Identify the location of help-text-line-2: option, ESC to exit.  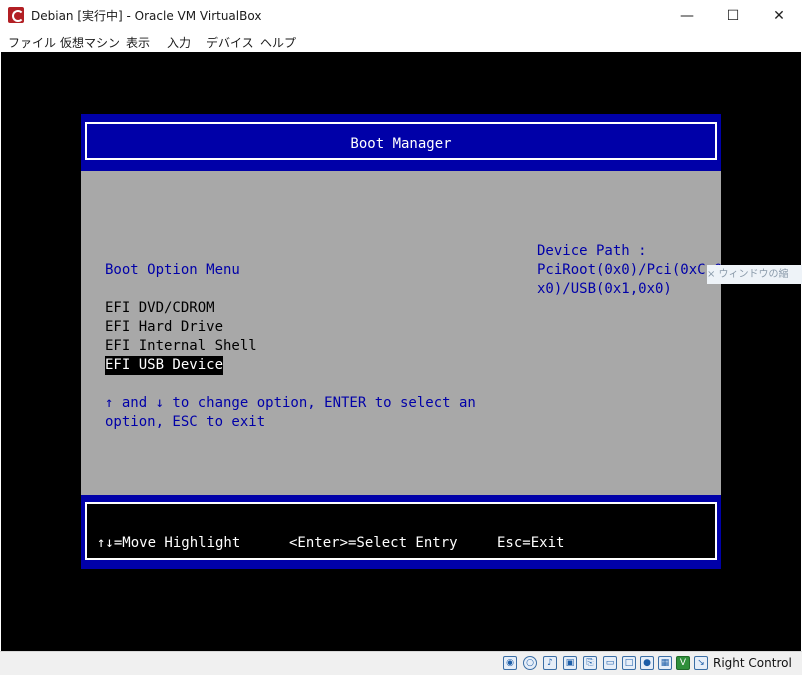
(185, 422).